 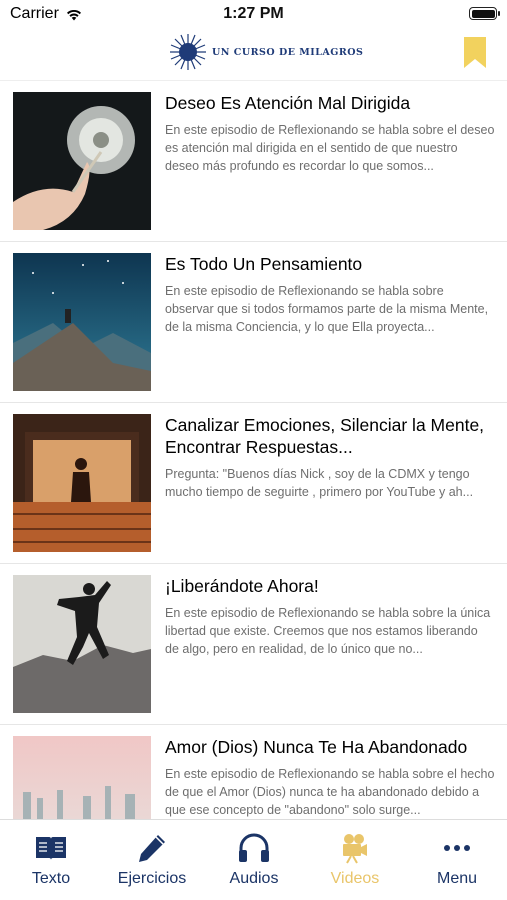 I want to click on tab-label: Menu, so click(x=457, y=878).